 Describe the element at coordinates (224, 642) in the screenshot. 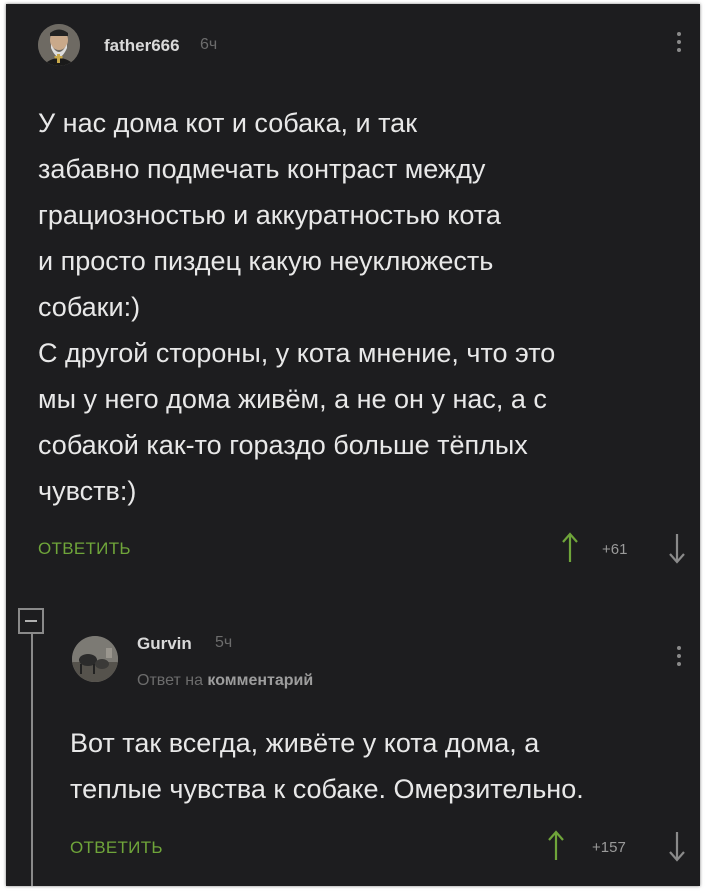

I see `reply-time: 5ч` at that location.